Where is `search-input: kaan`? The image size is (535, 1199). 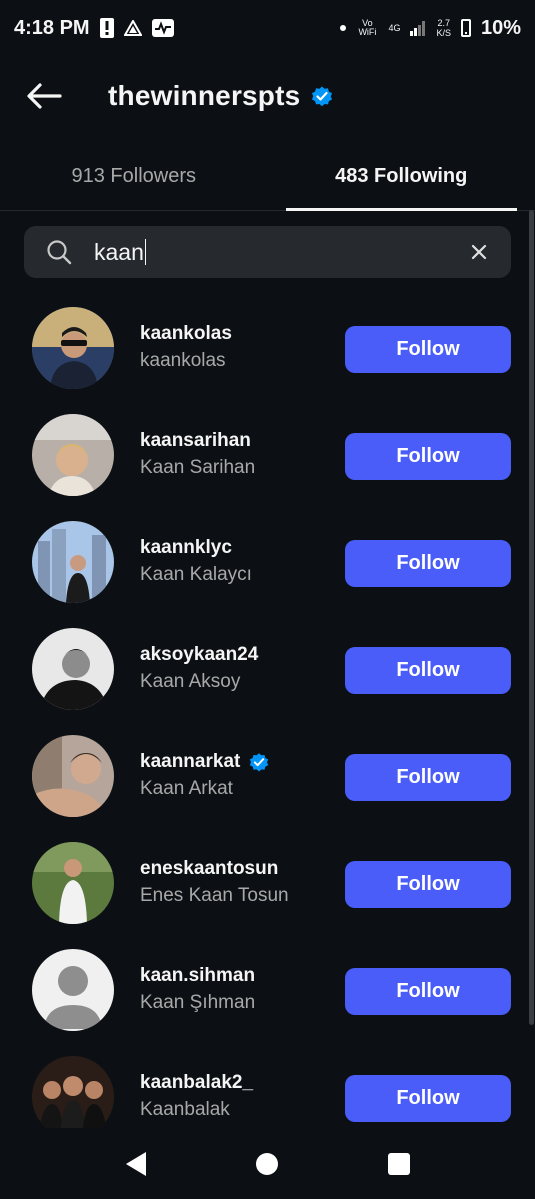
search-input: kaan is located at coordinates (282, 252).